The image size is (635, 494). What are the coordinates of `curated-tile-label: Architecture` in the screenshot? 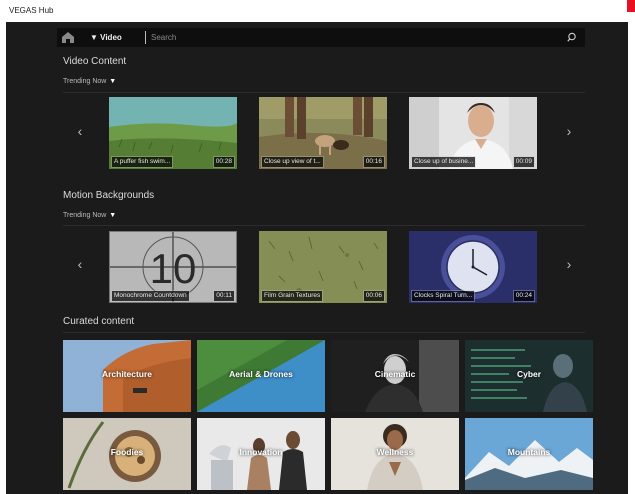 It's located at (127, 374).